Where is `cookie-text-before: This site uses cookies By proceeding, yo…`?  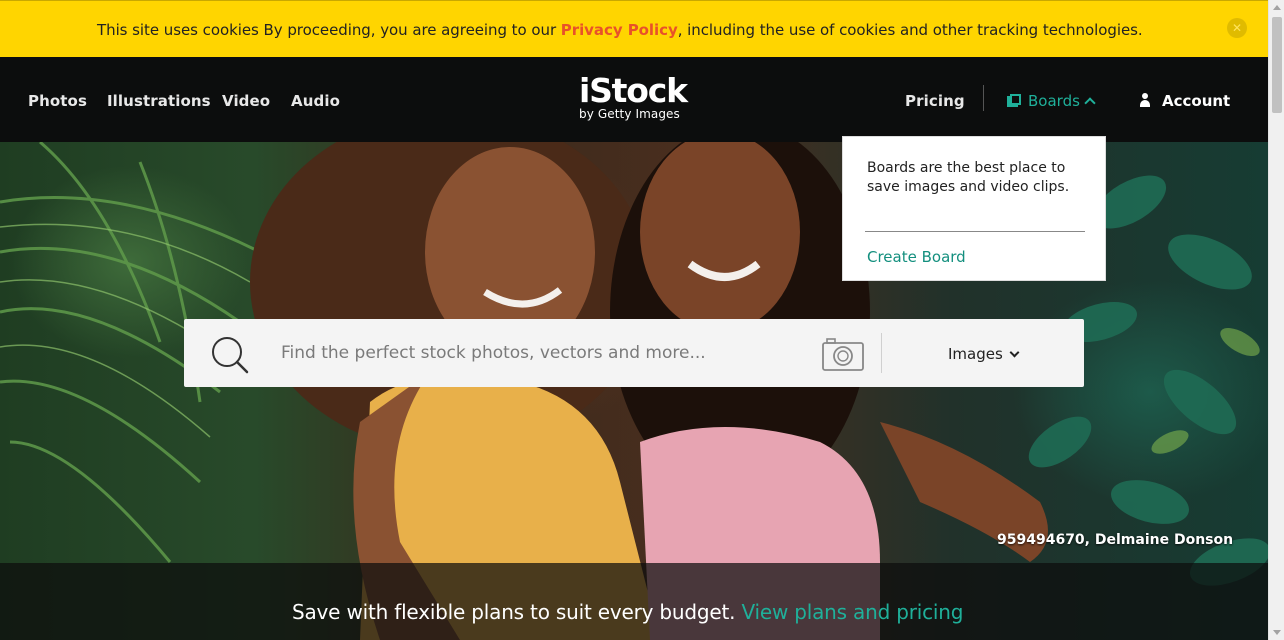 cookie-text-before: This site uses cookies By proceeding, yo… is located at coordinates (329, 30).